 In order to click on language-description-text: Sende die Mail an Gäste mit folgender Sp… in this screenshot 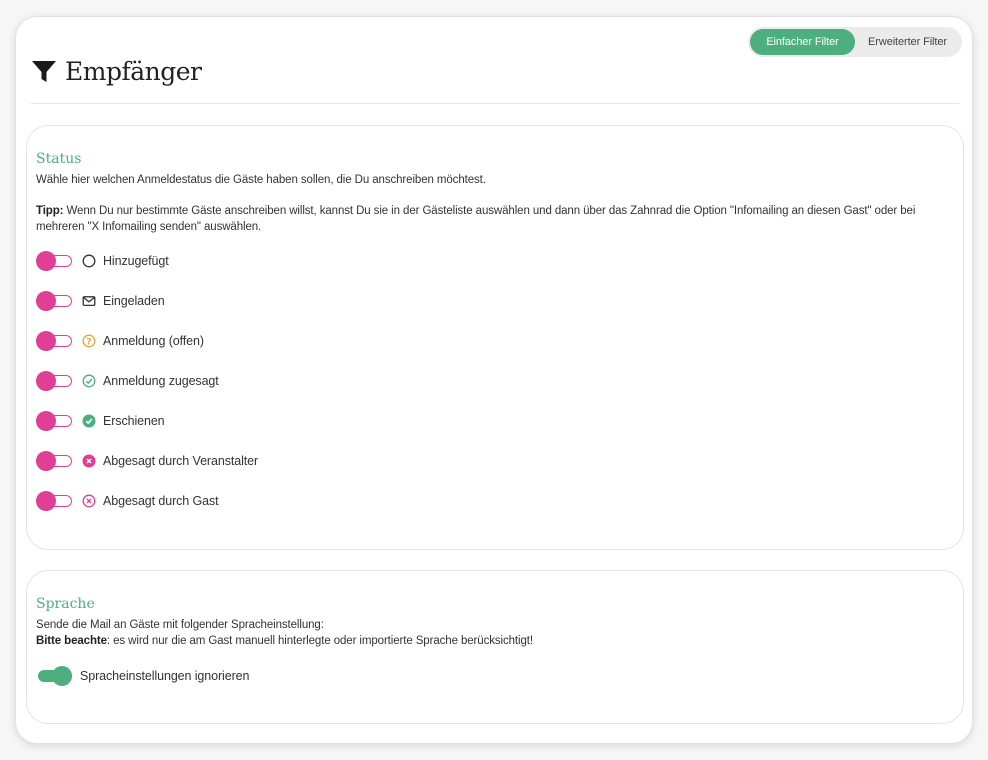, I will do `click(180, 625)`.